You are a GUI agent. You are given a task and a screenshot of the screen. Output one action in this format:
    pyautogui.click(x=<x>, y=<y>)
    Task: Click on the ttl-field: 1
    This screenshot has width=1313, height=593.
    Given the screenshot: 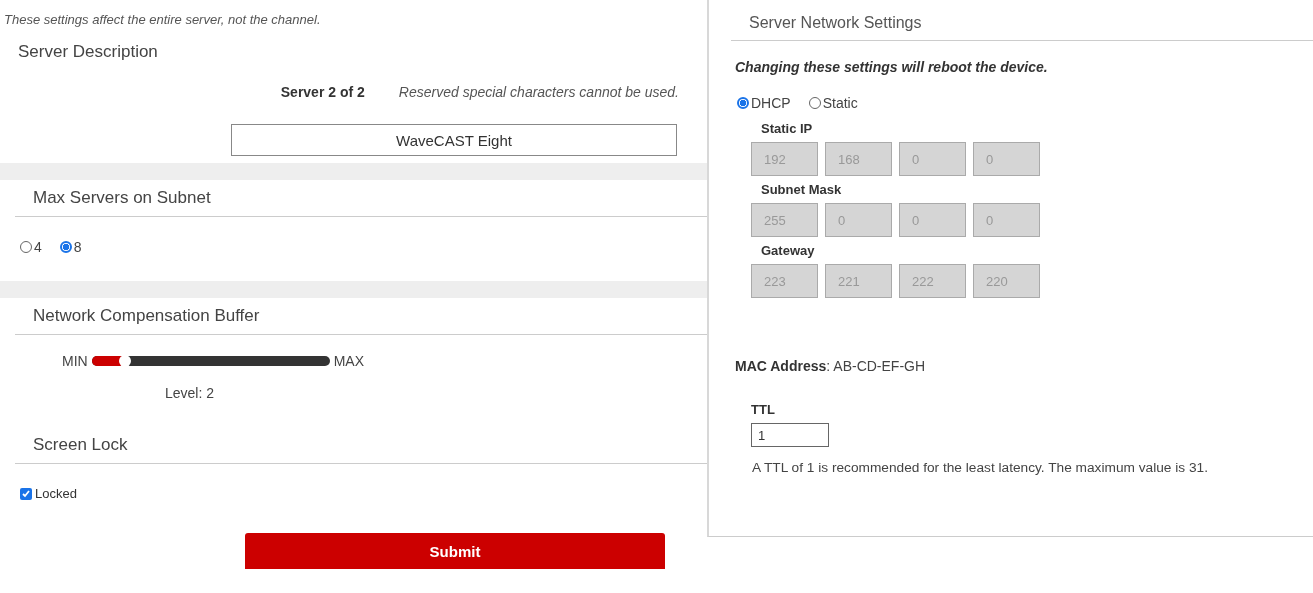 What is the action you would take?
    pyautogui.click(x=790, y=435)
    